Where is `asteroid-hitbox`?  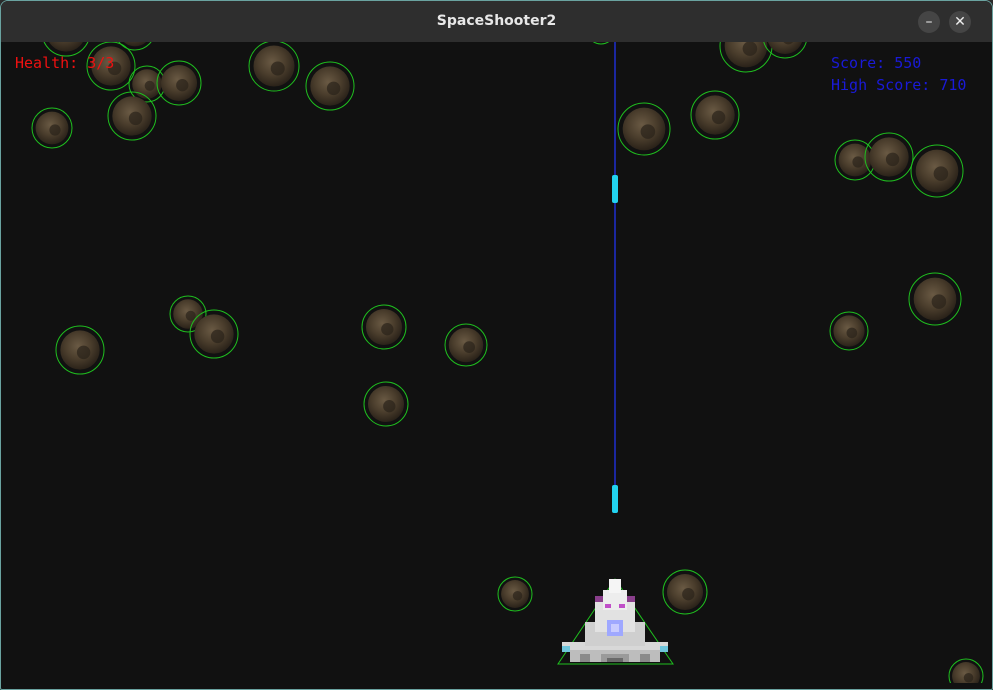
asteroid-hitbox is located at coordinates (601, 43).